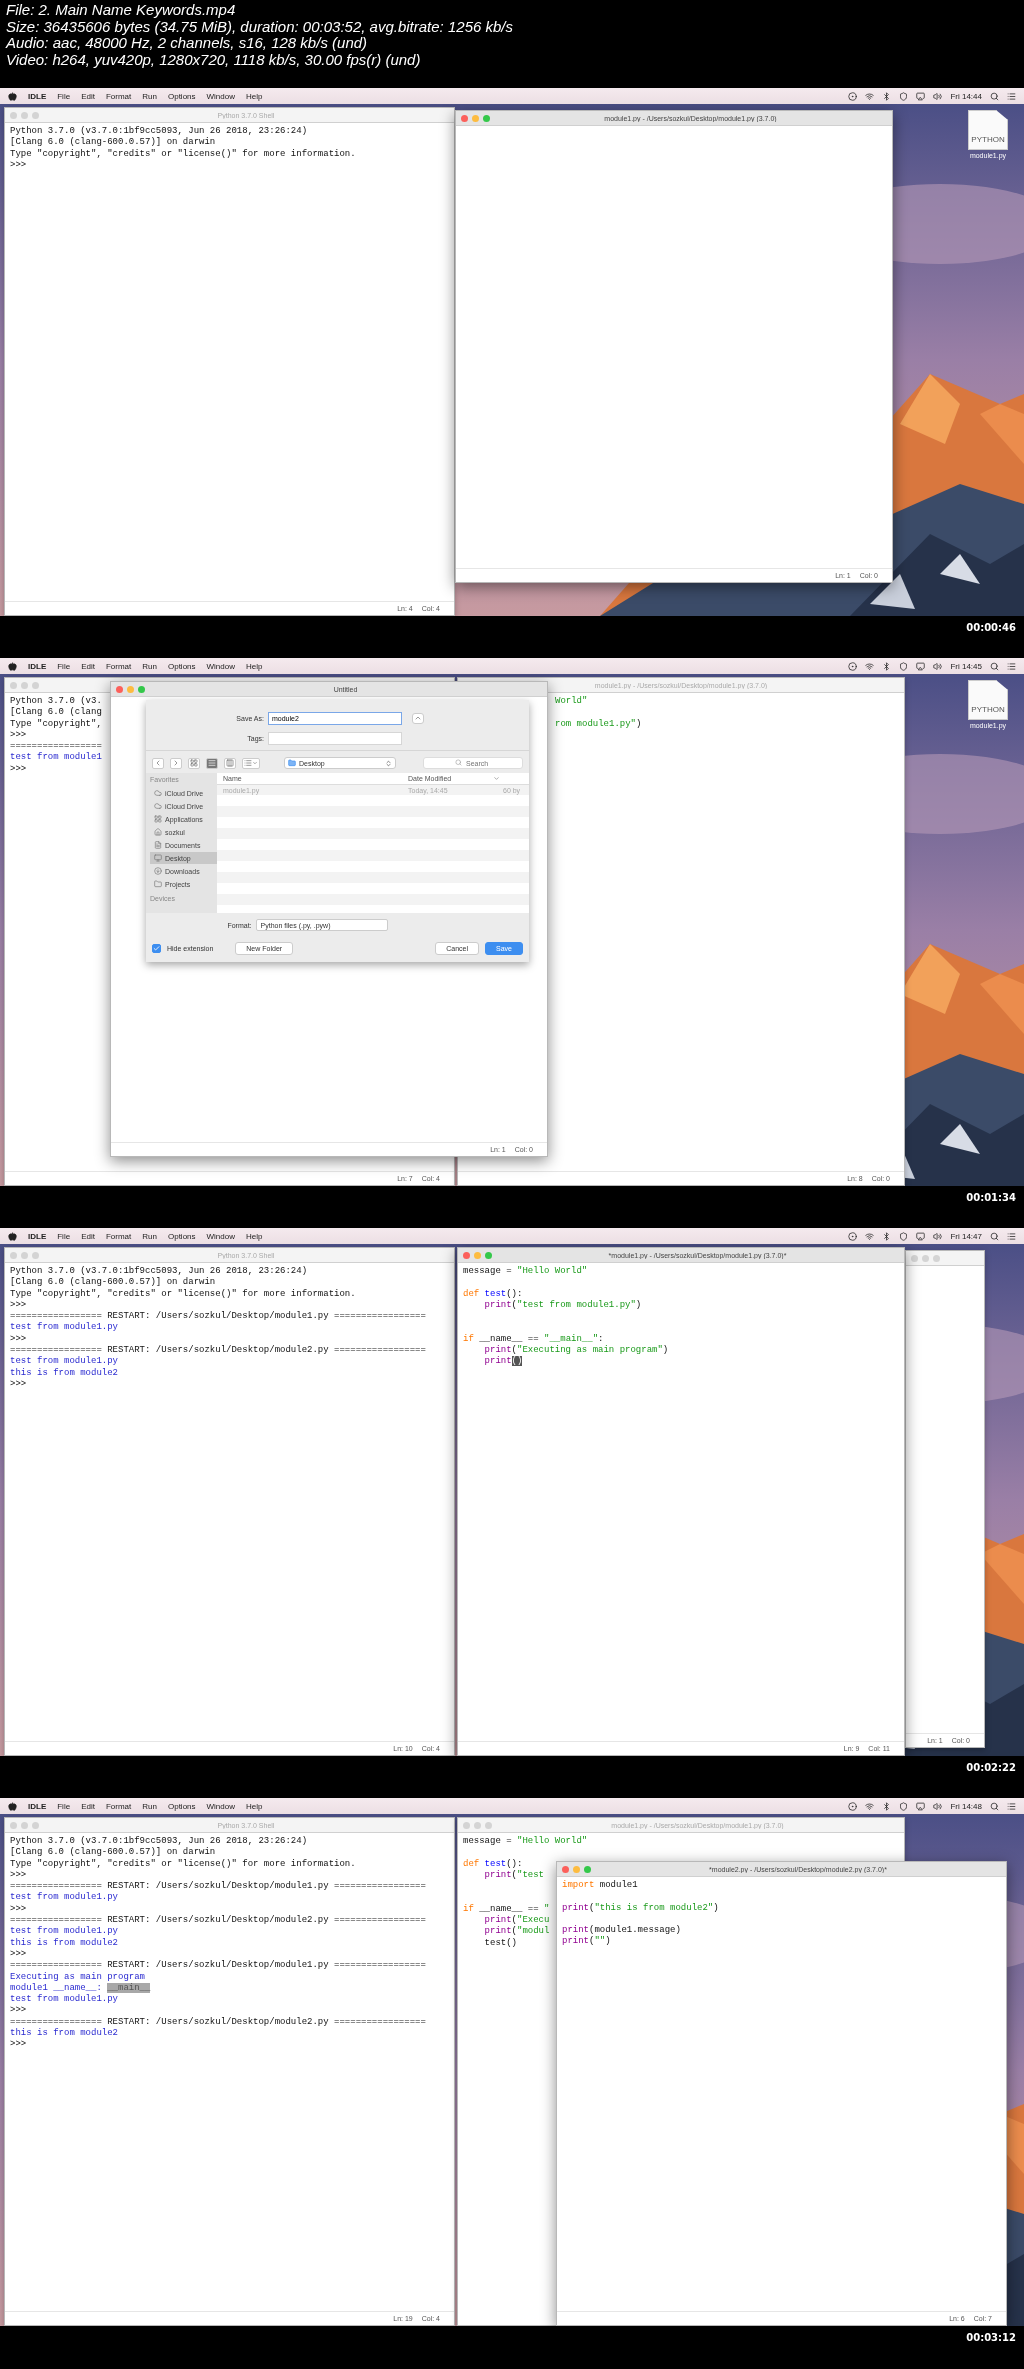  I want to click on code-line: print(""), so click(586, 1942).